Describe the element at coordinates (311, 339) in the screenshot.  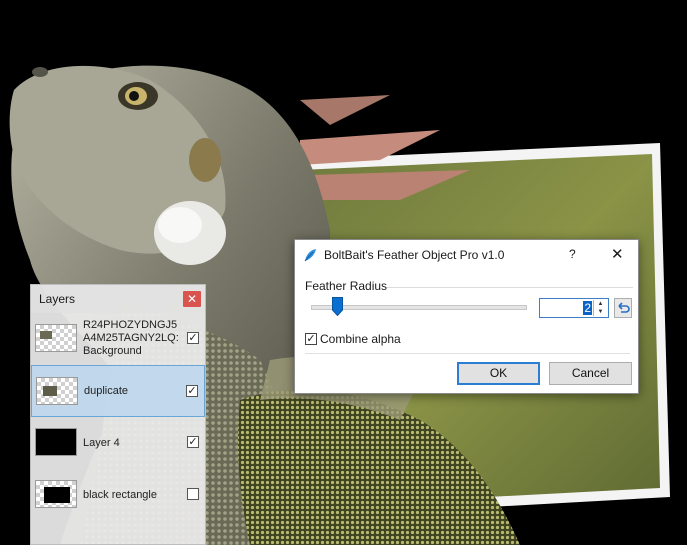
I see `combine-alpha-checkbox: ✓` at that location.